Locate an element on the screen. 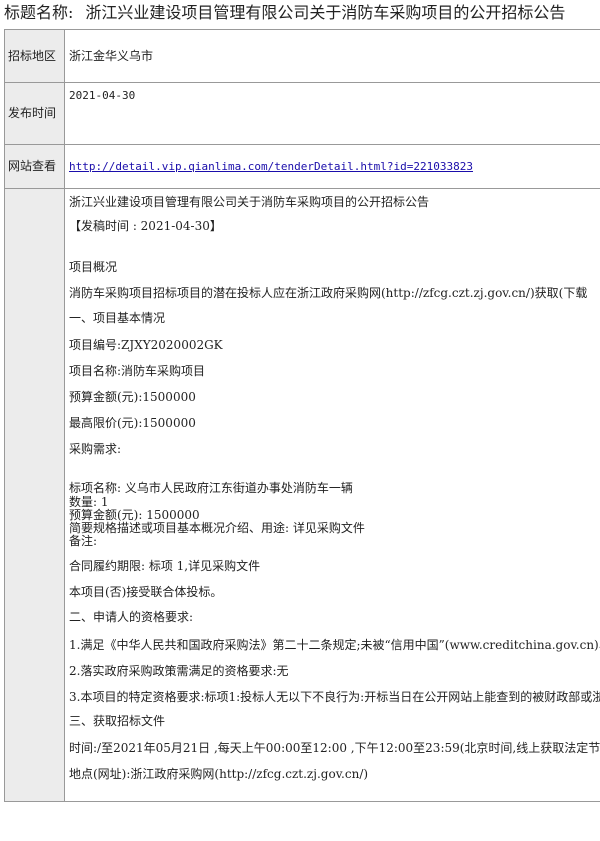 This screenshot has height=841, width=600. paragraph: 本项目(否)接受联合体投标。 is located at coordinates (146, 592).